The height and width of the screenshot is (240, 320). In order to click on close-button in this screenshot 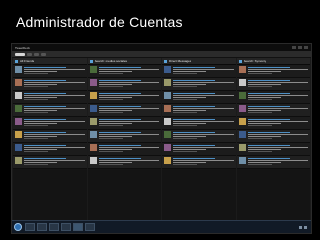, I will do `click(306, 47)`.